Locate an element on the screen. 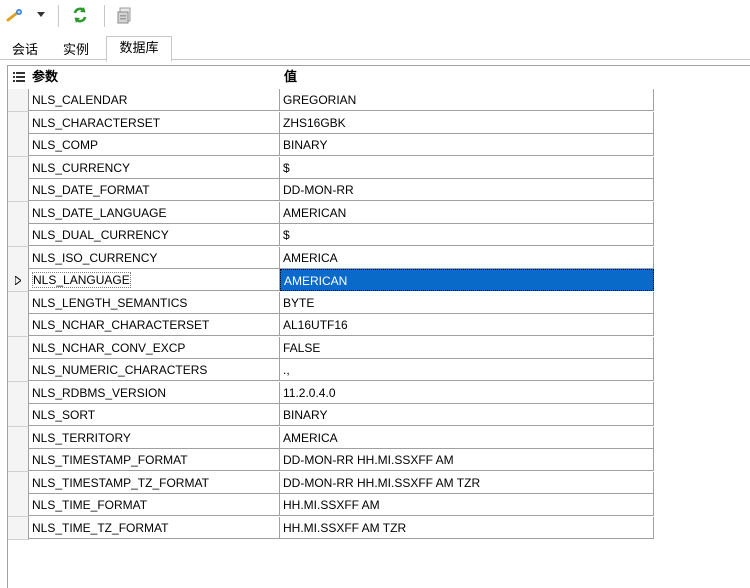 The image size is (750, 588). cell-parameter: NLS_TIME_FORMAT is located at coordinates (154, 505).